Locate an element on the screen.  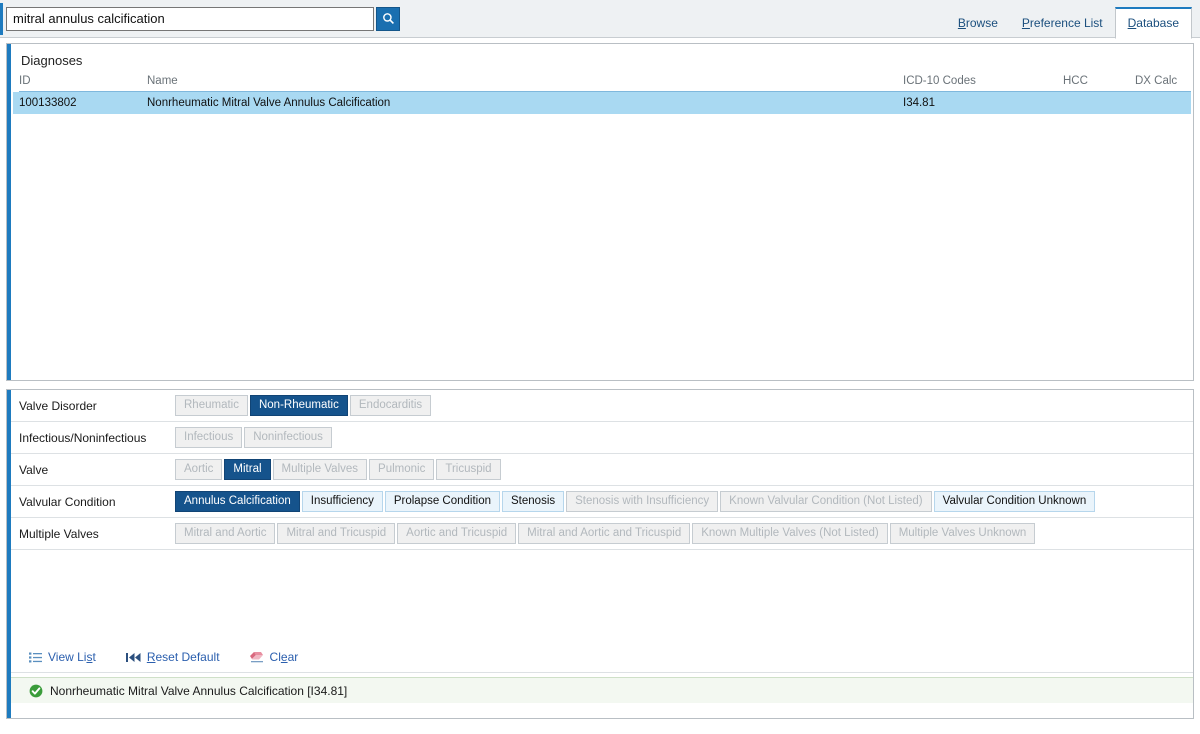
clear-button: Clear is located at coordinates (274, 657).